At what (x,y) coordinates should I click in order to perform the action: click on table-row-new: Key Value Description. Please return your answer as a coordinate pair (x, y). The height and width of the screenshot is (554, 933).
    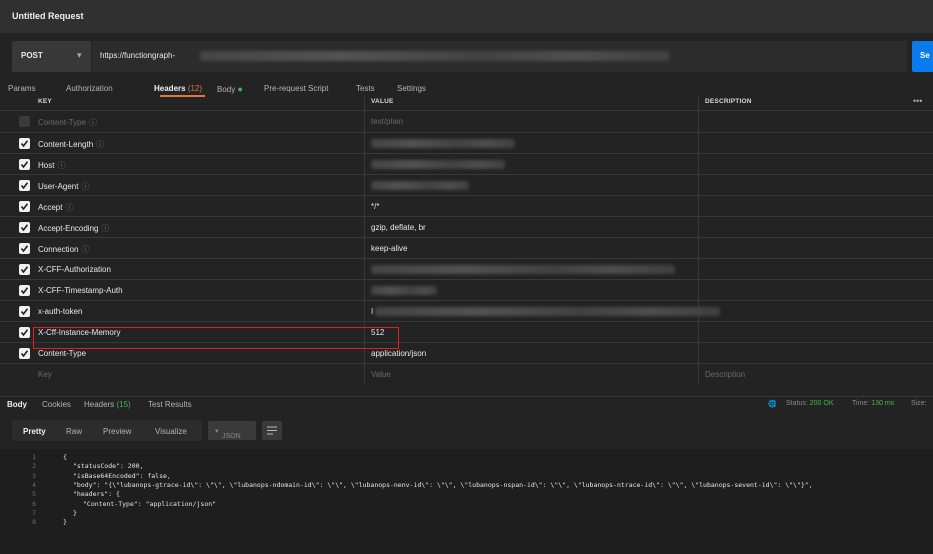
    Looking at the image, I should click on (466, 374).